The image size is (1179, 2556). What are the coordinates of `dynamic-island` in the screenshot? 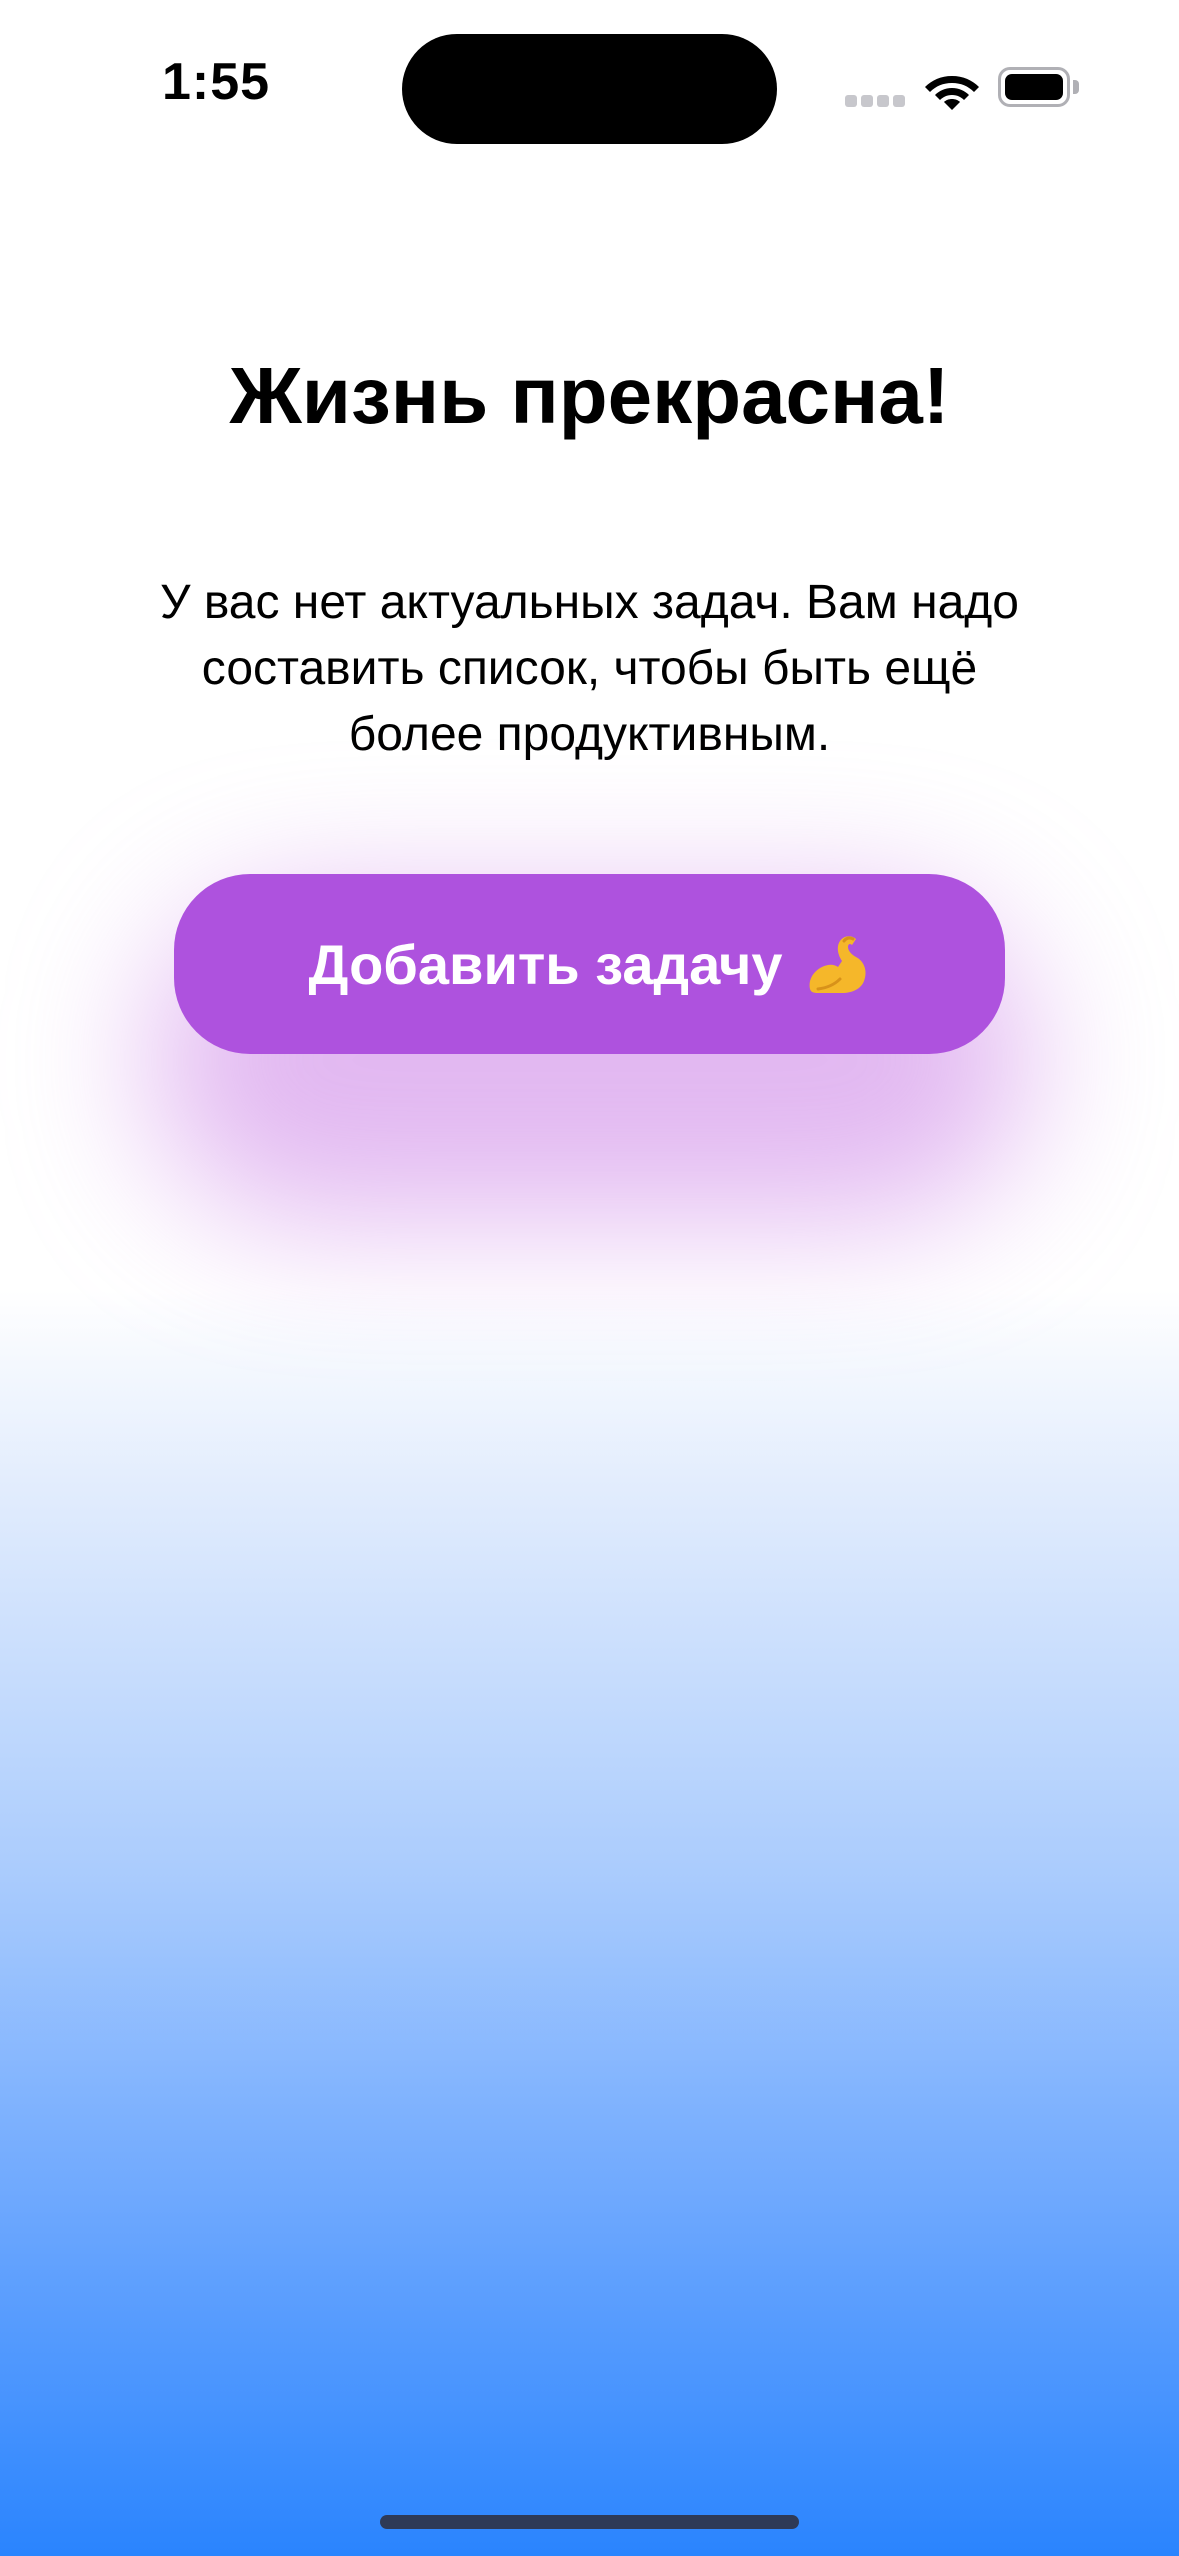 It's located at (589, 89).